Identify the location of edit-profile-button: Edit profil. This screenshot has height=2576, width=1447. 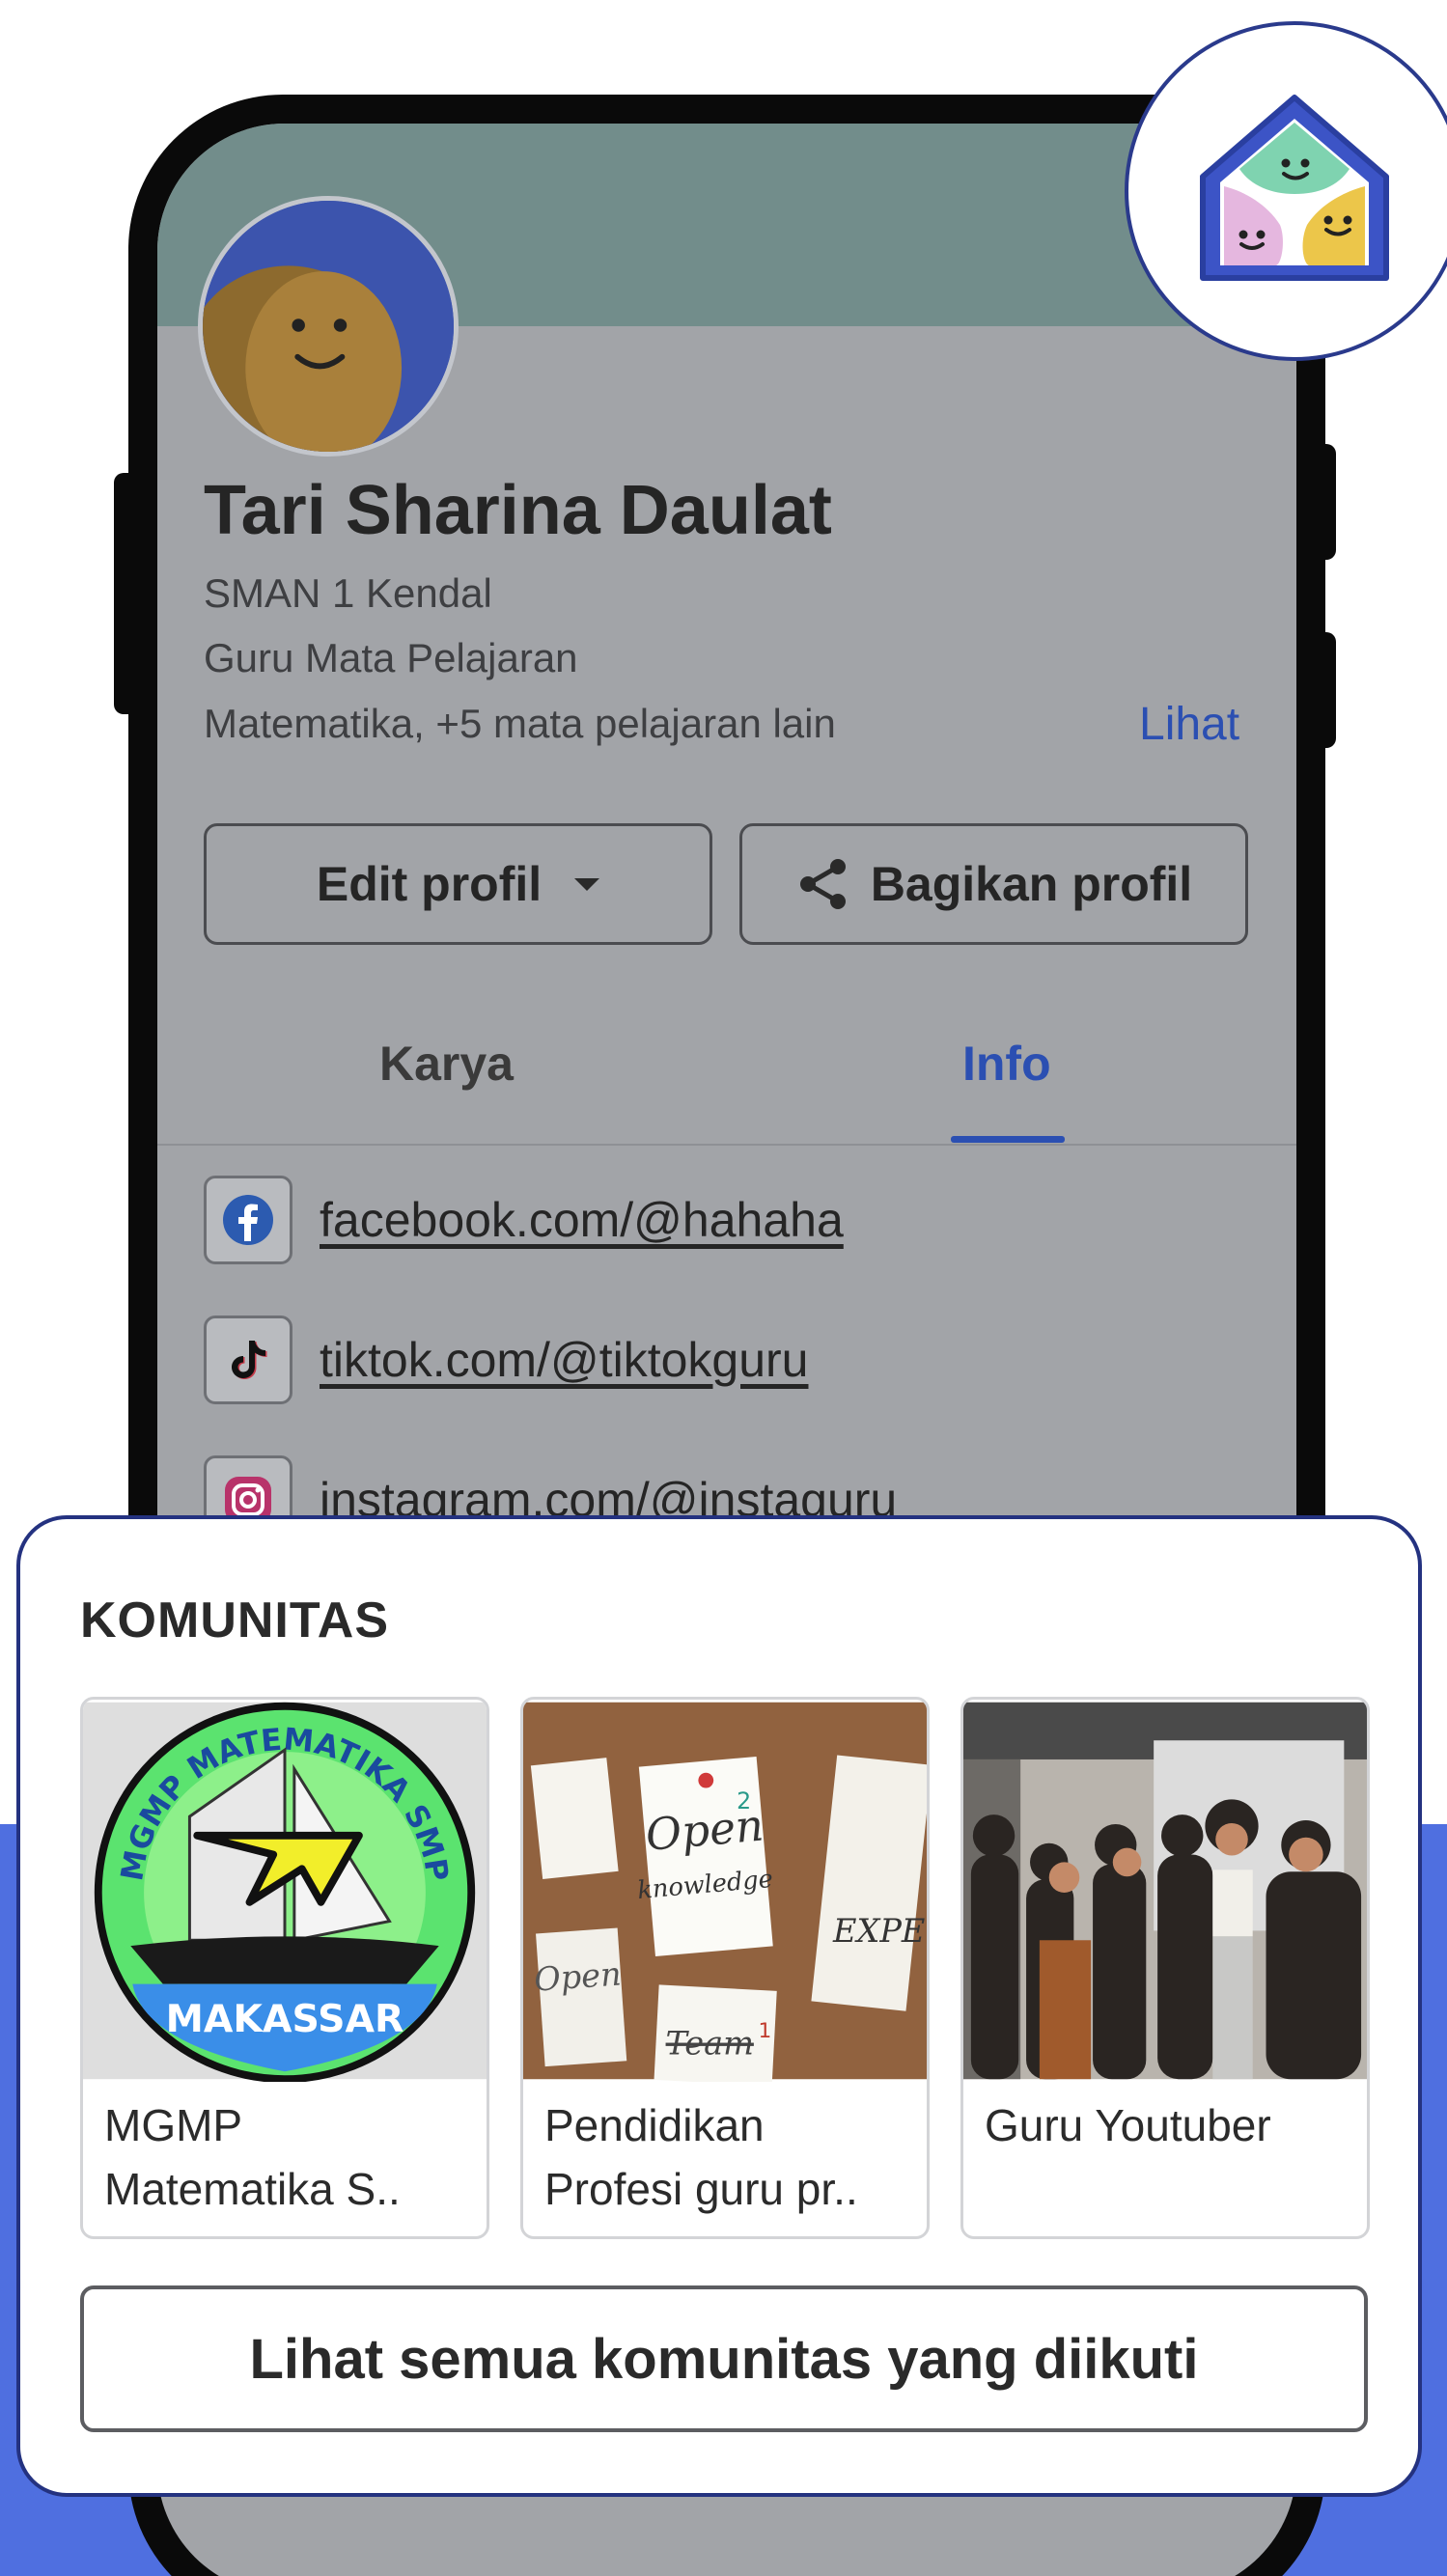
(458, 884).